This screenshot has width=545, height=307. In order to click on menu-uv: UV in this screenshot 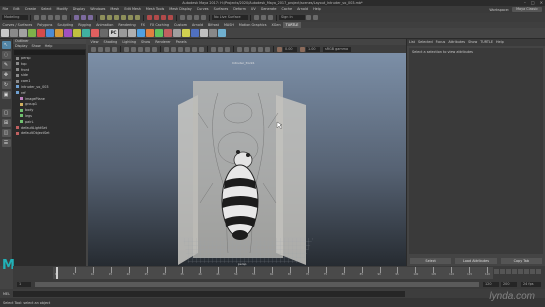, I will do `click(253, 9)`.